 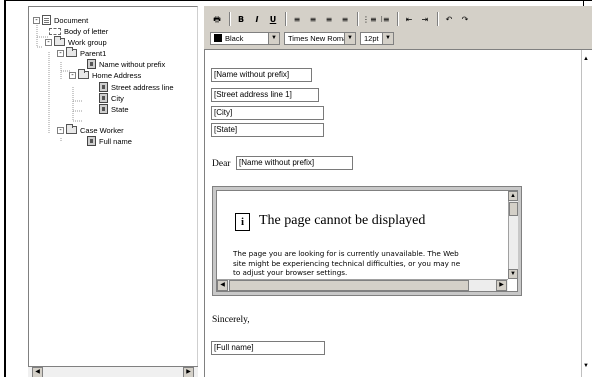 What do you see at coordinates (273, 19) in the screenshot?
I see `underline-button: U` at bounding box center [273, 19].